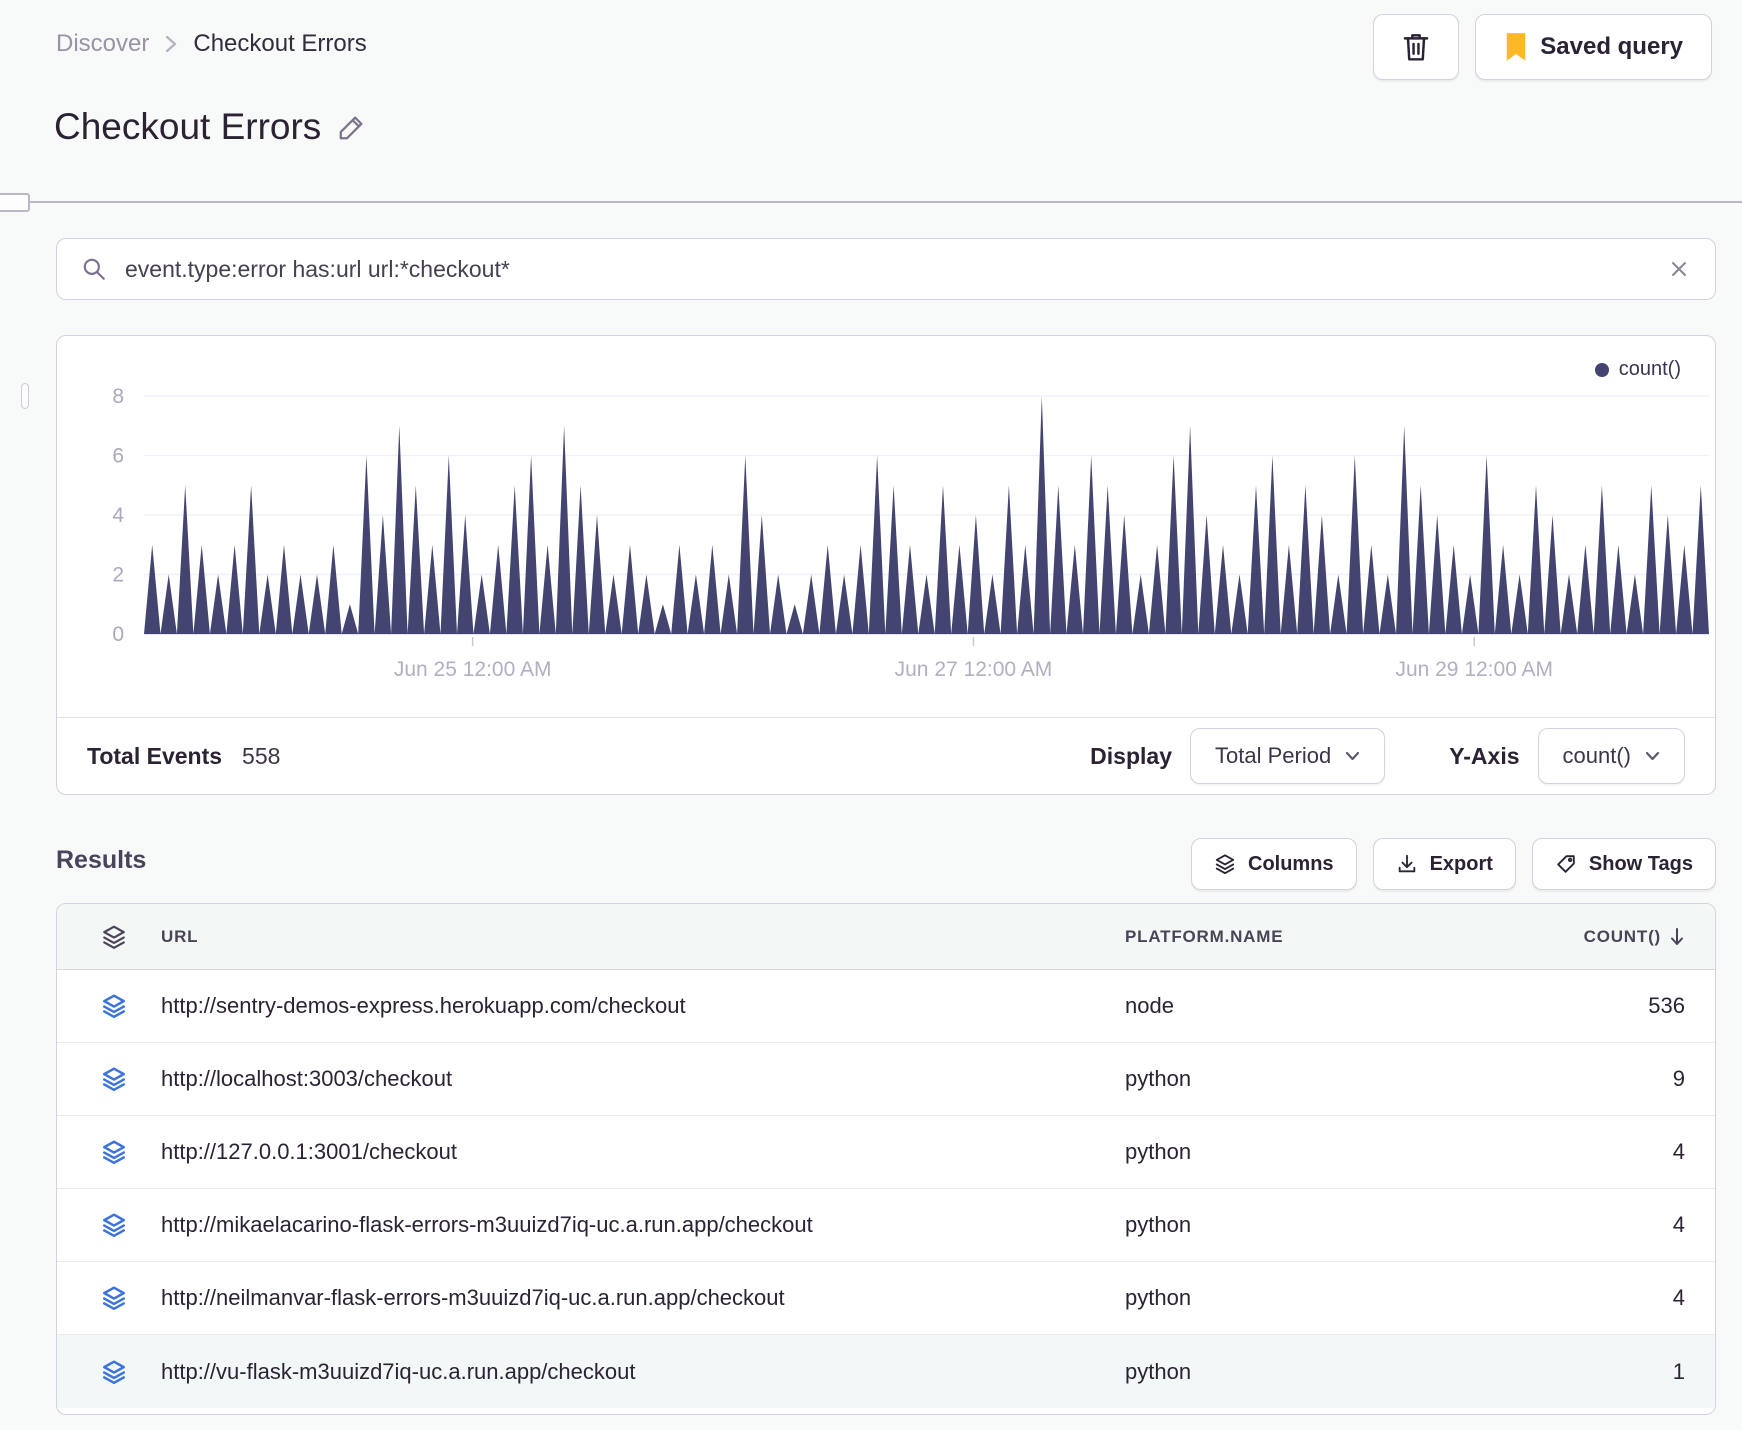  Describe the element at coordinates (643, 1079) in the screenshot. I see `row-url: http://localhost:3003/checkout` at that location.